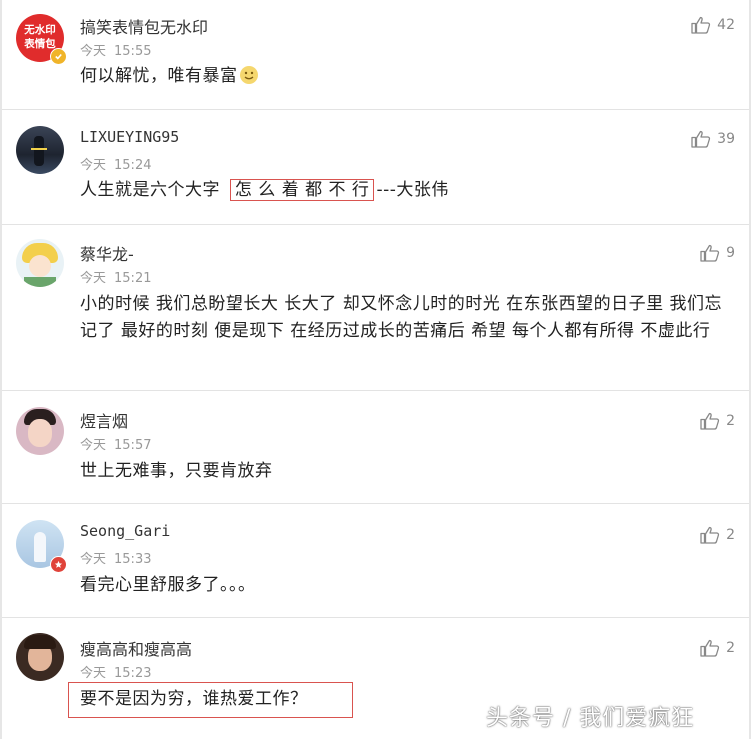  What do you see at coordinates (248, 75) in the screenshot?
I see `smile-emoji-icon` at bounding box center [248, 75].